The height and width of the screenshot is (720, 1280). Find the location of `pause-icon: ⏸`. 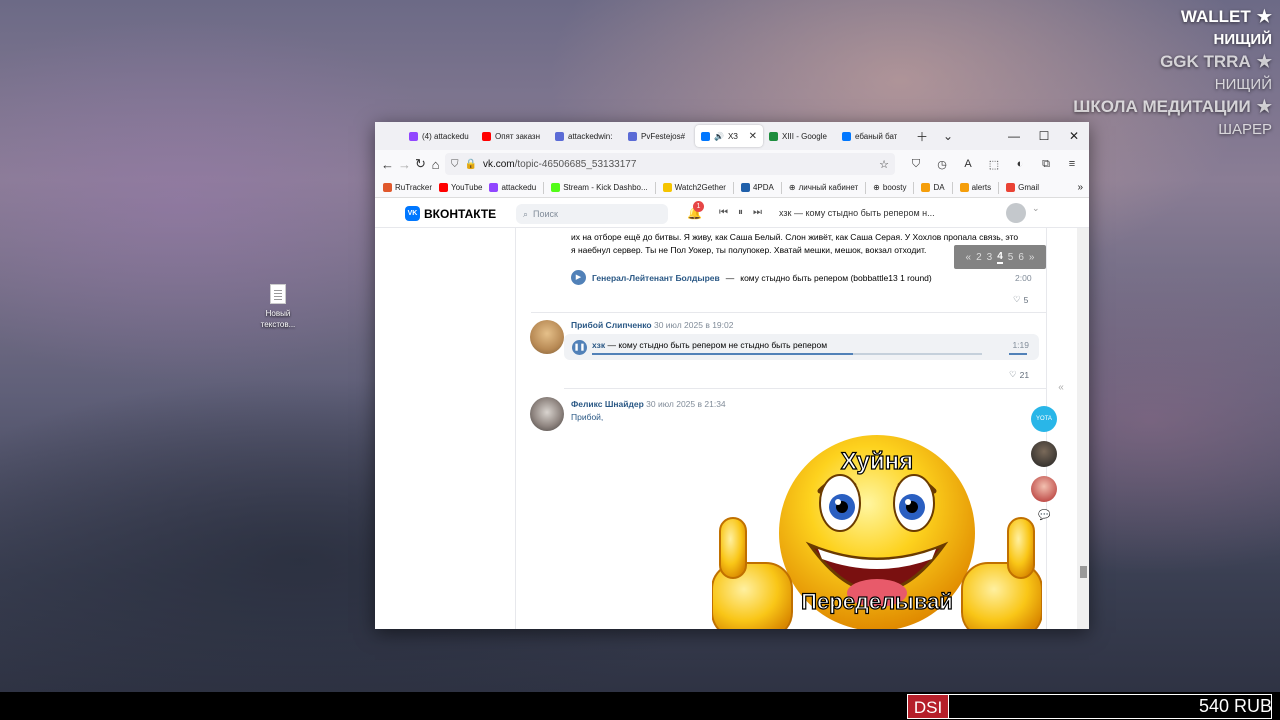

pause-icon: ⏸ is located at coordinates (740, 212).